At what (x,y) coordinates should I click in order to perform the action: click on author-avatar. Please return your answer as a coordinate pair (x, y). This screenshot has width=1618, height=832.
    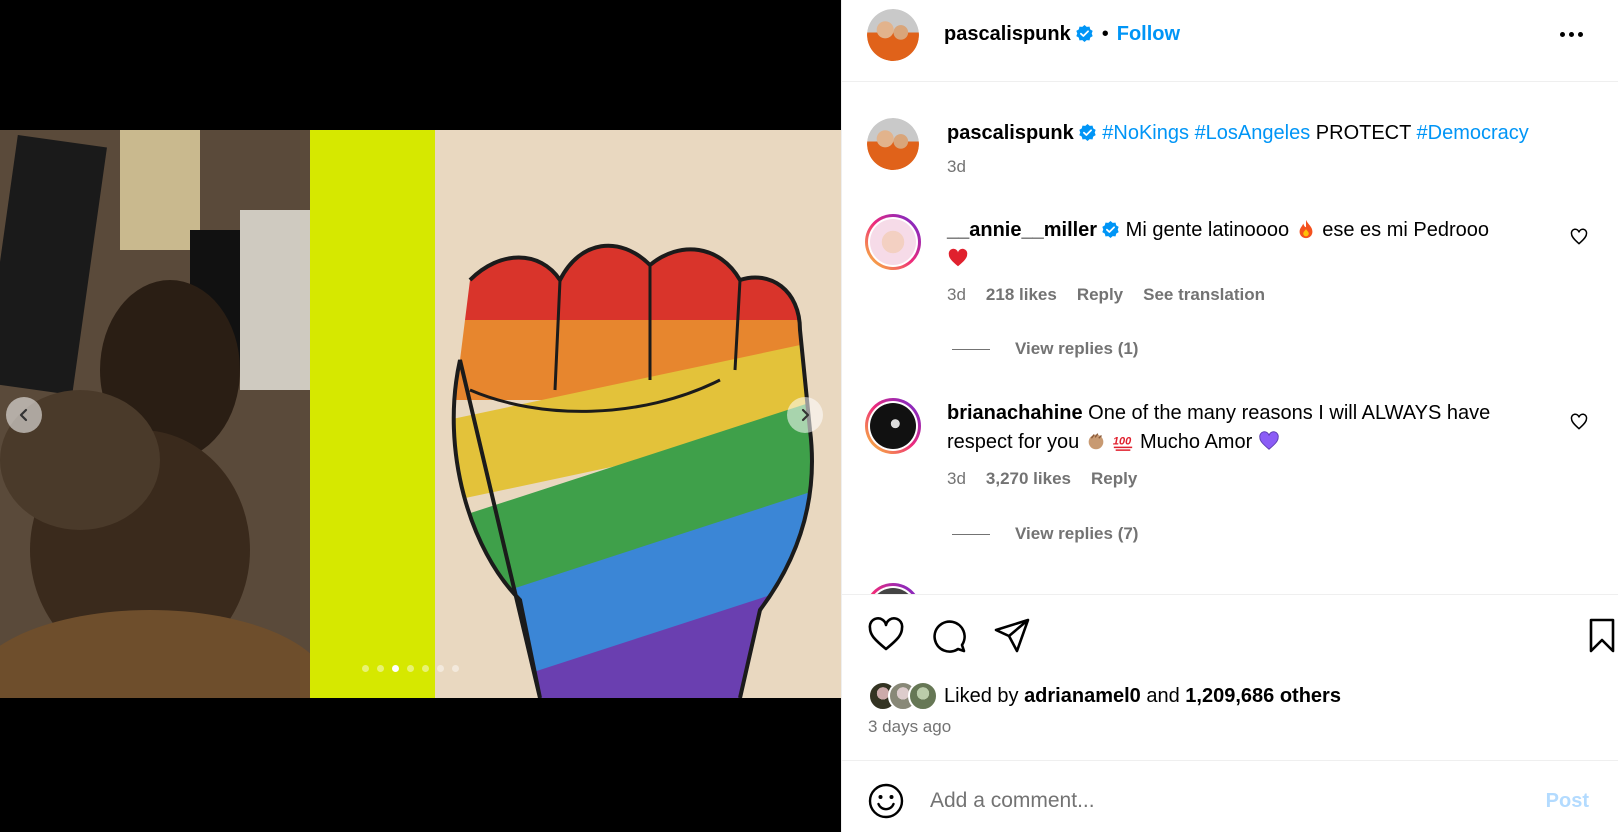
    Looking at the image, I should click on (893, 35).